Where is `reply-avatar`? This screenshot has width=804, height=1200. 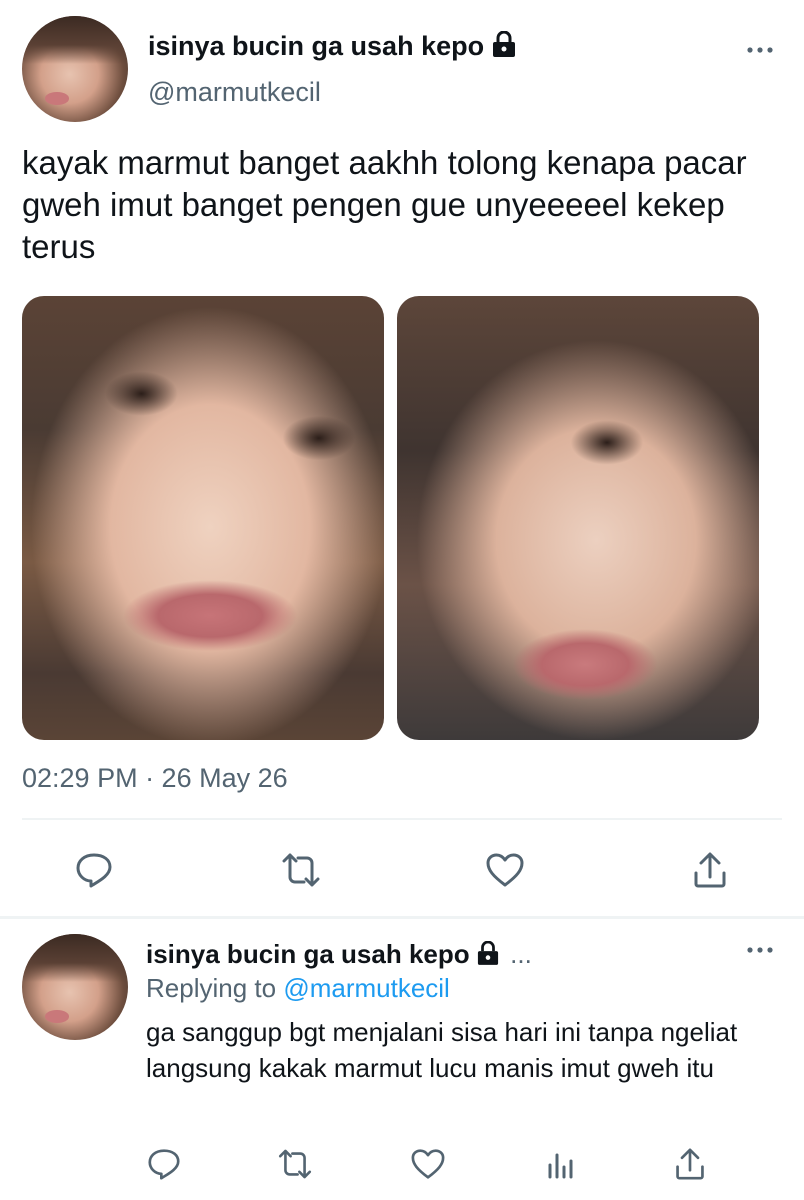 reply-avatar is located at coordinates (75, 987).